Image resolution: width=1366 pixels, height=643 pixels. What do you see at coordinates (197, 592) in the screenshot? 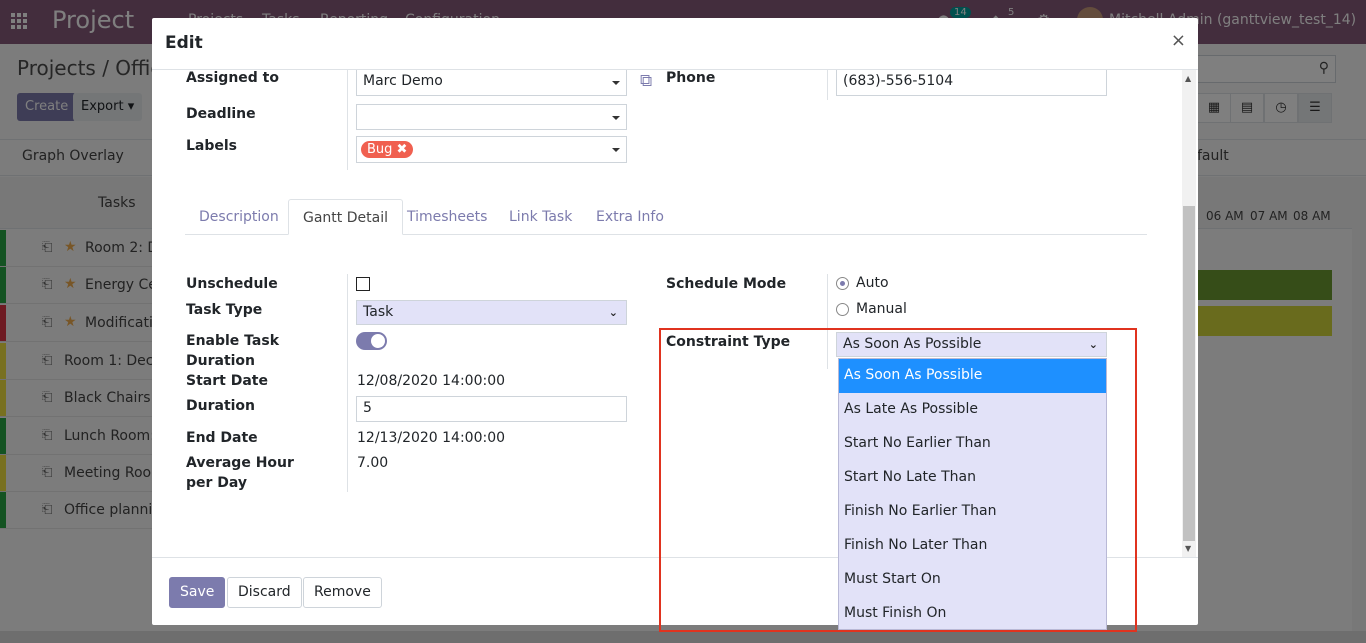
I see `save-button: Save` at bounding box center [197, 592].